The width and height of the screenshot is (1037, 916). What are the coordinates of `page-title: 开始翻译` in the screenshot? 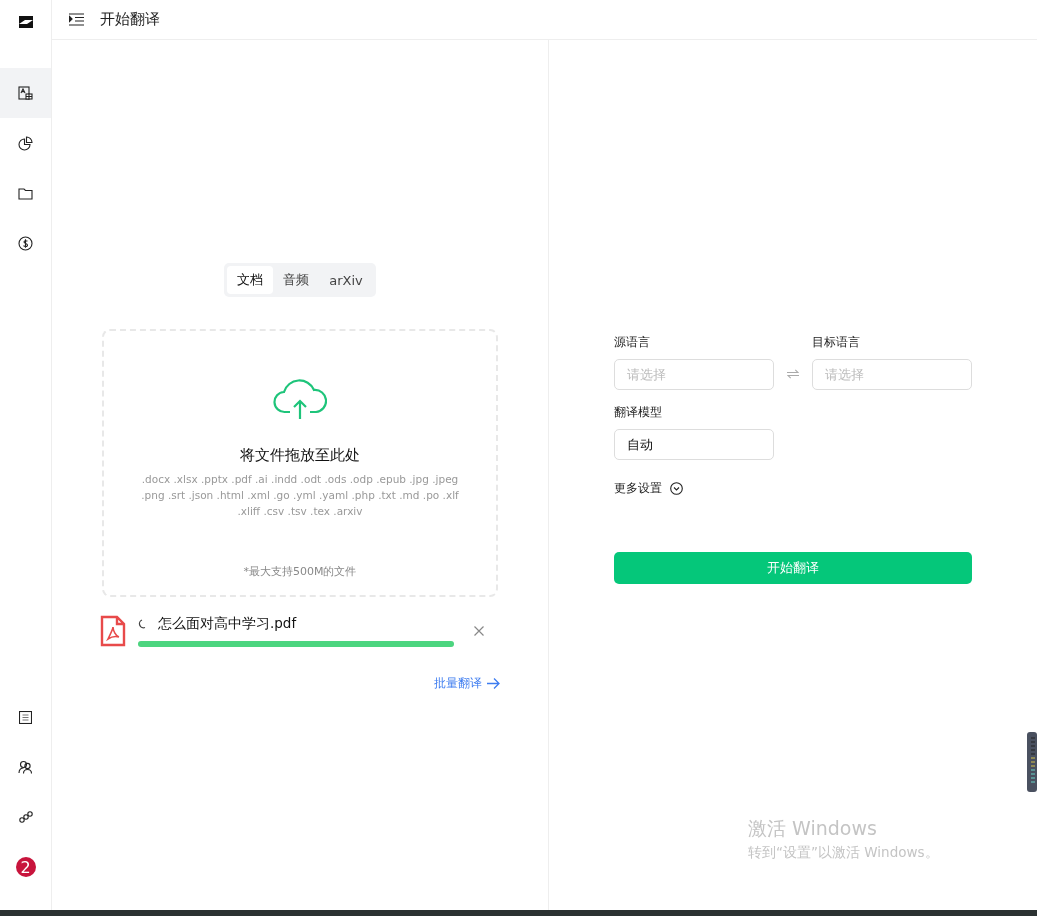 It's located at (130, 19).